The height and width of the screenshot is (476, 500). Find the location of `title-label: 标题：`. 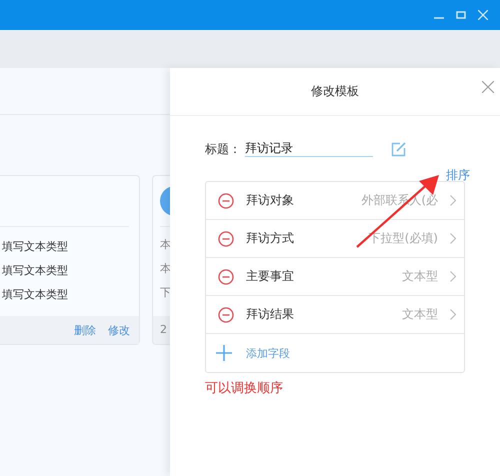

title-label: 标题： is located at coordinates (223, 149).